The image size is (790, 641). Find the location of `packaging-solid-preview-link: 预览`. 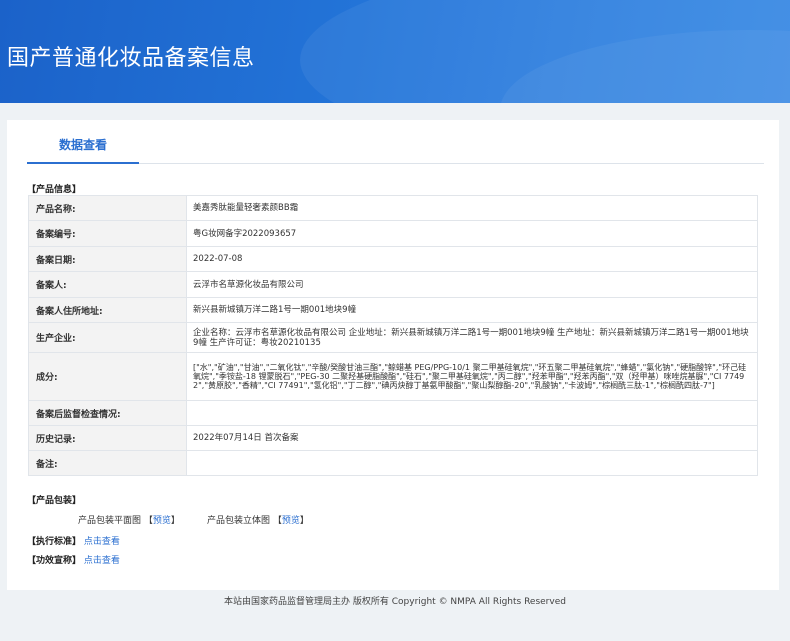

packaging-solid-preview-link: 预览 is located at coordinates (291, 521).